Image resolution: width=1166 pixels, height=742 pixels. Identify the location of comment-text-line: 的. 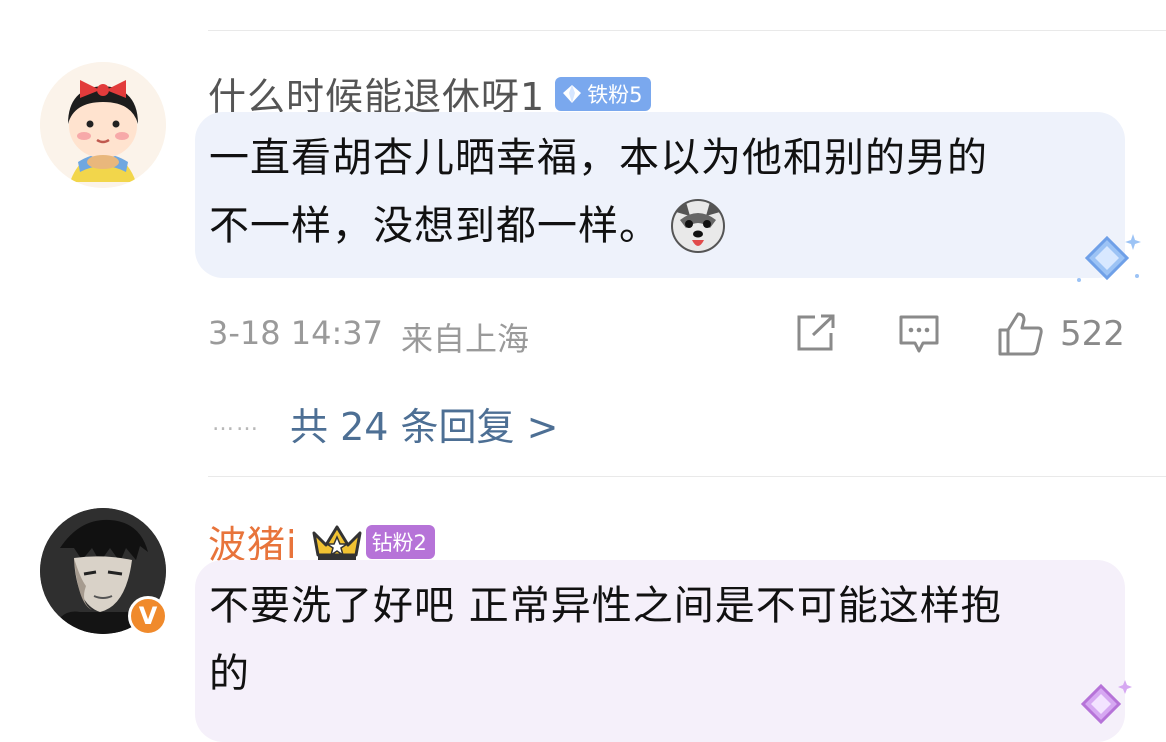
(229, 674).